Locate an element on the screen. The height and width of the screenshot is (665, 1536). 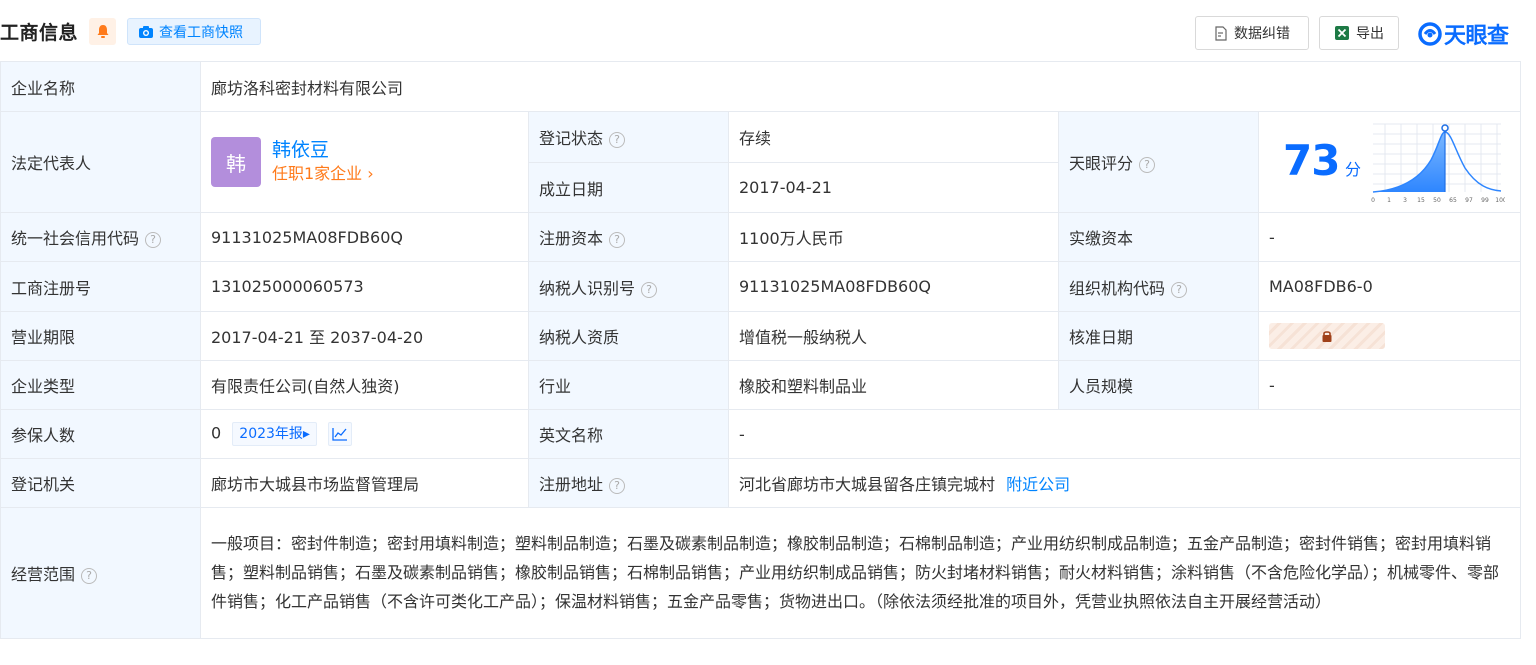
english-name-label: 英文名称 is located at coordinates (628, 434).